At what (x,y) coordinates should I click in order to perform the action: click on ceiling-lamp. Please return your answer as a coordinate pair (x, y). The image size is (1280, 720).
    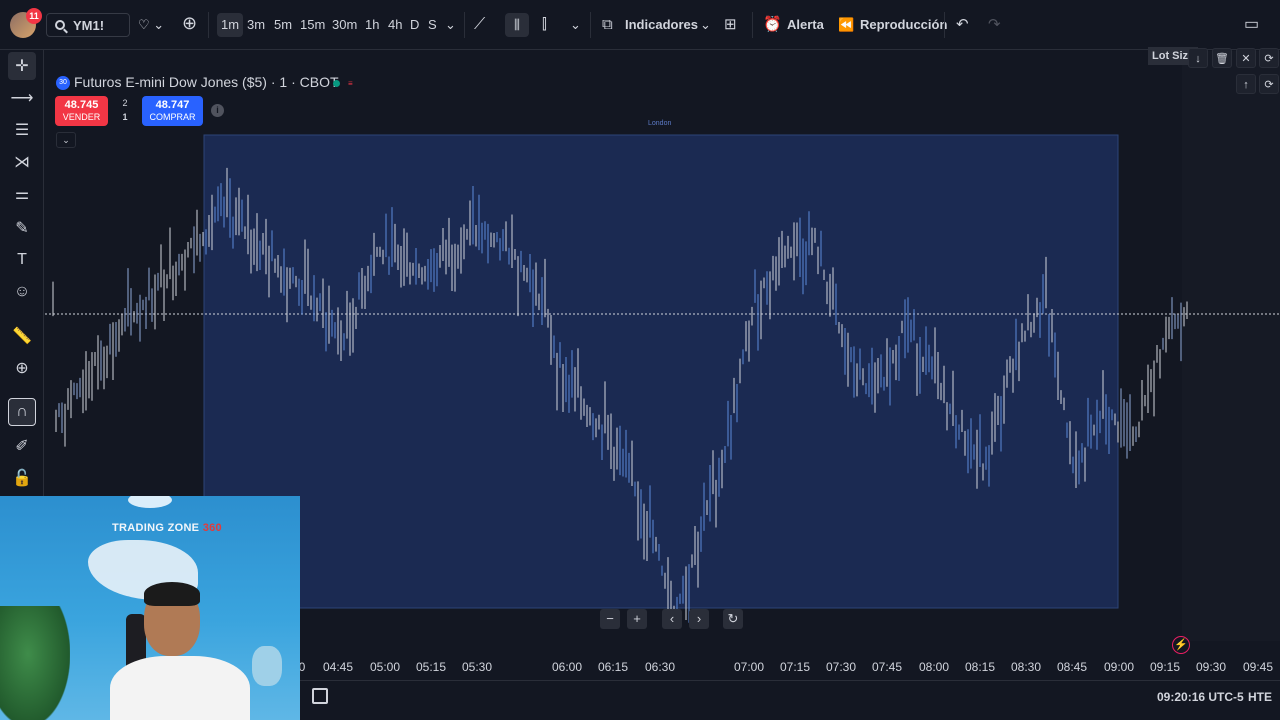
    Looking at the image, I should click on (150, 502).